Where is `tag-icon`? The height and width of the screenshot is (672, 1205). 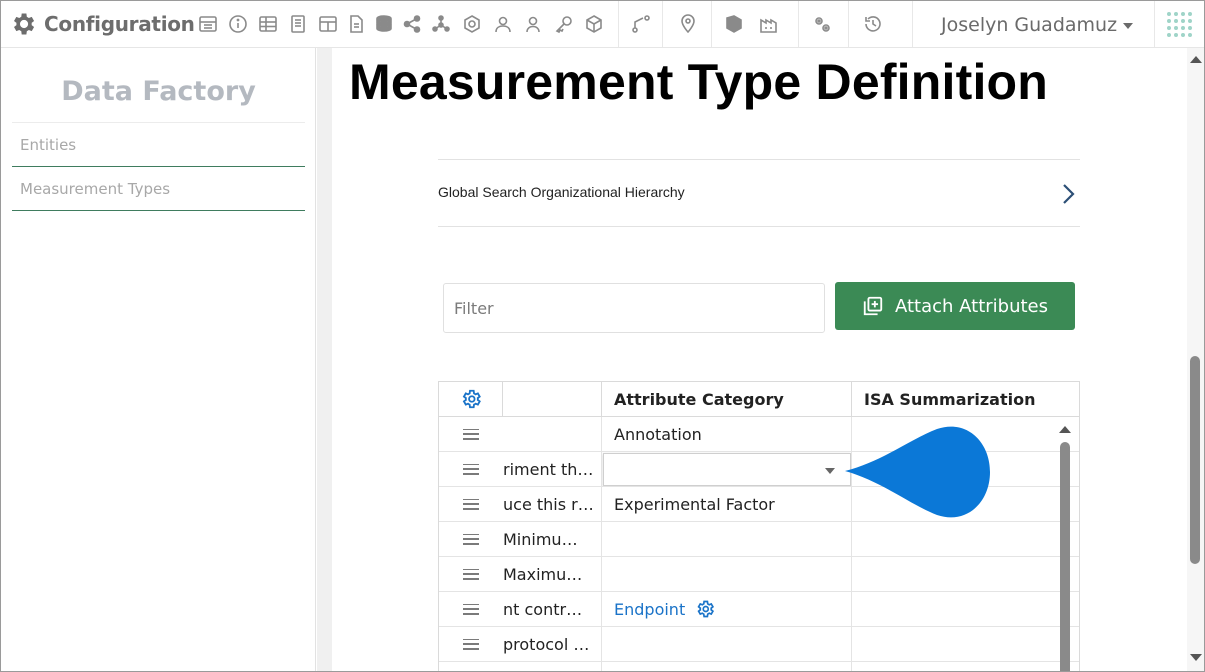 tag-icon is located at coordinates (734, 24).